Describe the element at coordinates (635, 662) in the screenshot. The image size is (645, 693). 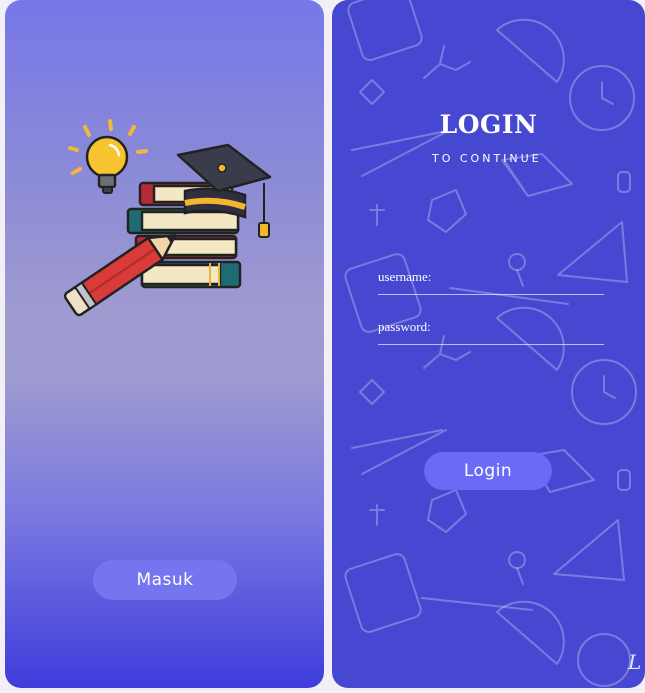
I see `signature-mark: L` at that location.